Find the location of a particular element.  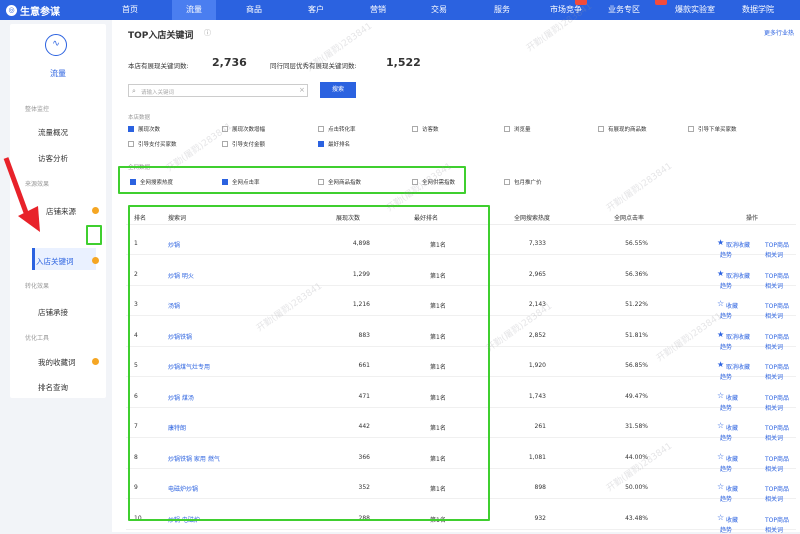

sidebar-item-my-favorites: 我的收藏词 is located at coordinates (57, 362).